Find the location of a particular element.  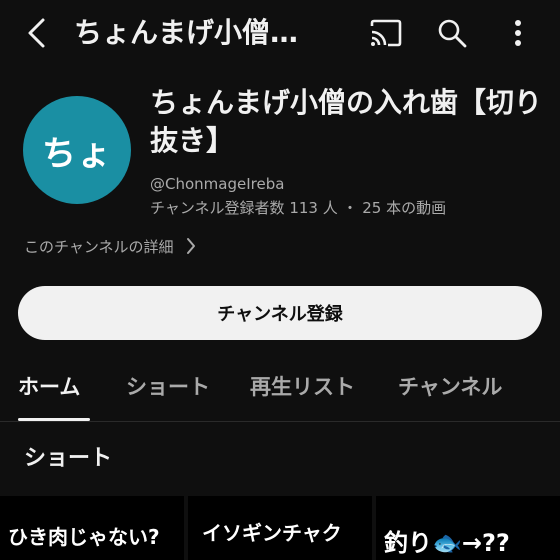

short-card: 釣り🐟→?? is located at coordinates (468, 528).